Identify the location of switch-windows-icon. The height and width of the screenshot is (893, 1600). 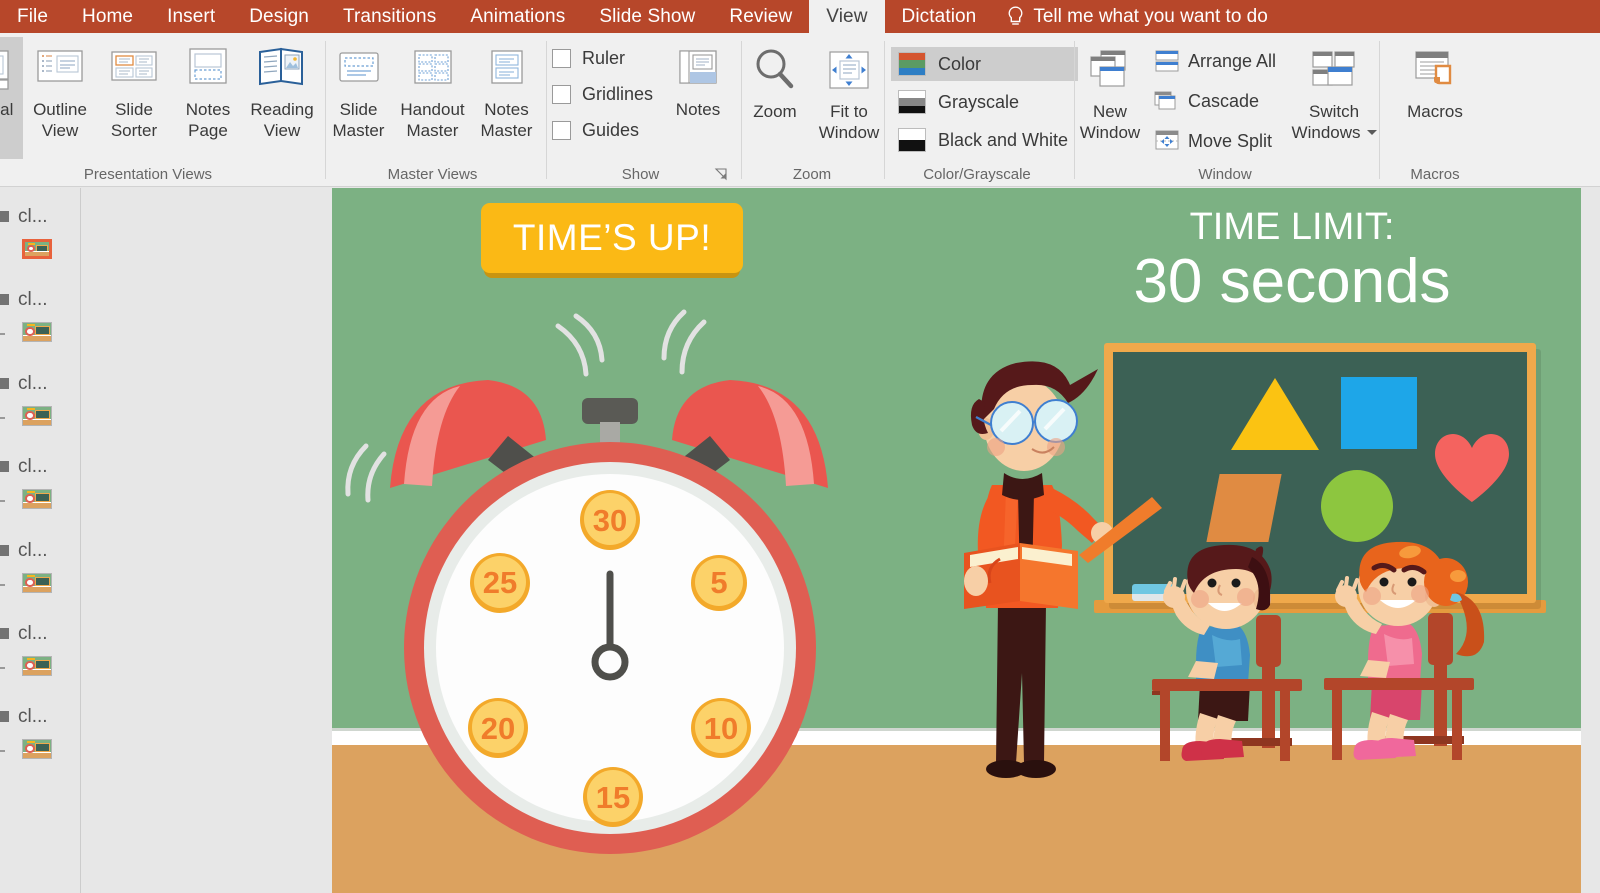
(1334, 71).